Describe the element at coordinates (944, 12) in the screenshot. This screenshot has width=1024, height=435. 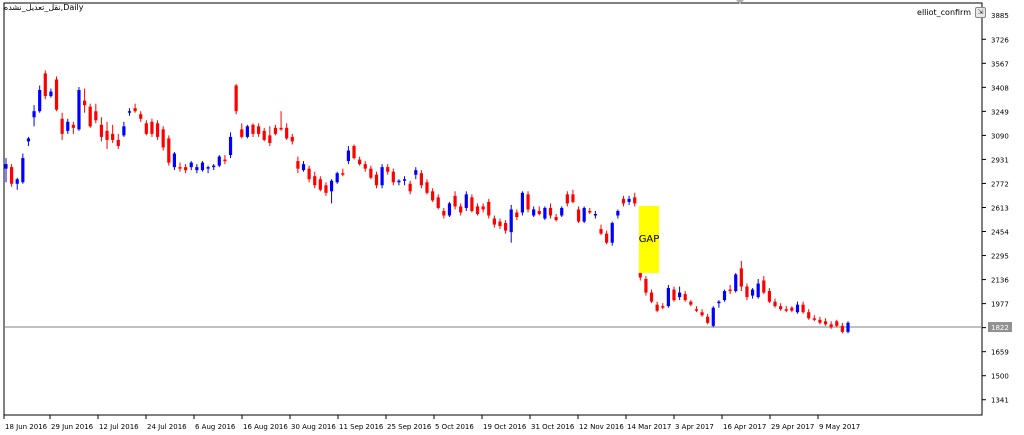
I see `indicator-name: elliot_confirm` at that location.